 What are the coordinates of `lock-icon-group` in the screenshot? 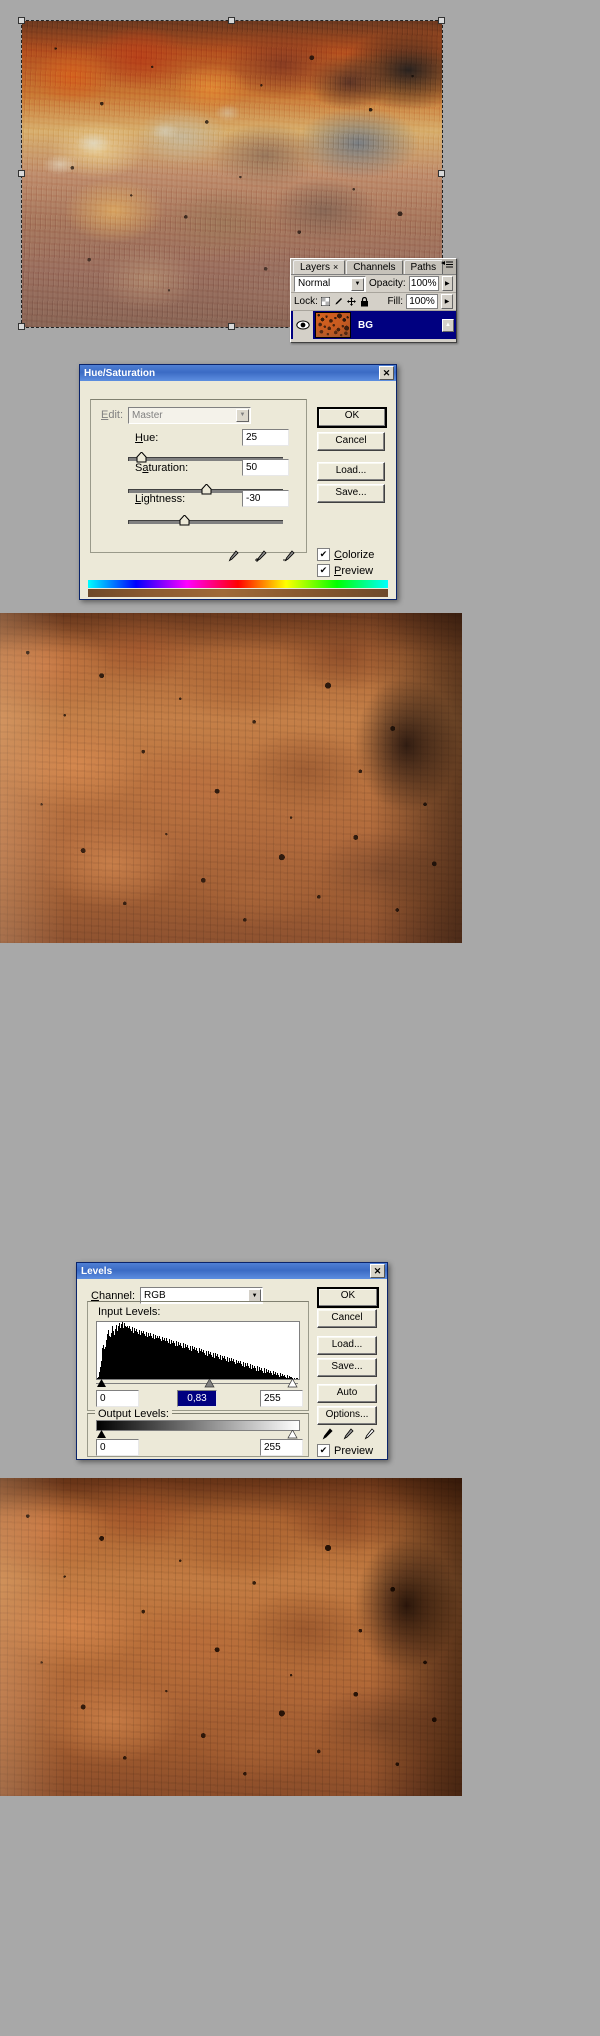 It's located at (344, 301).